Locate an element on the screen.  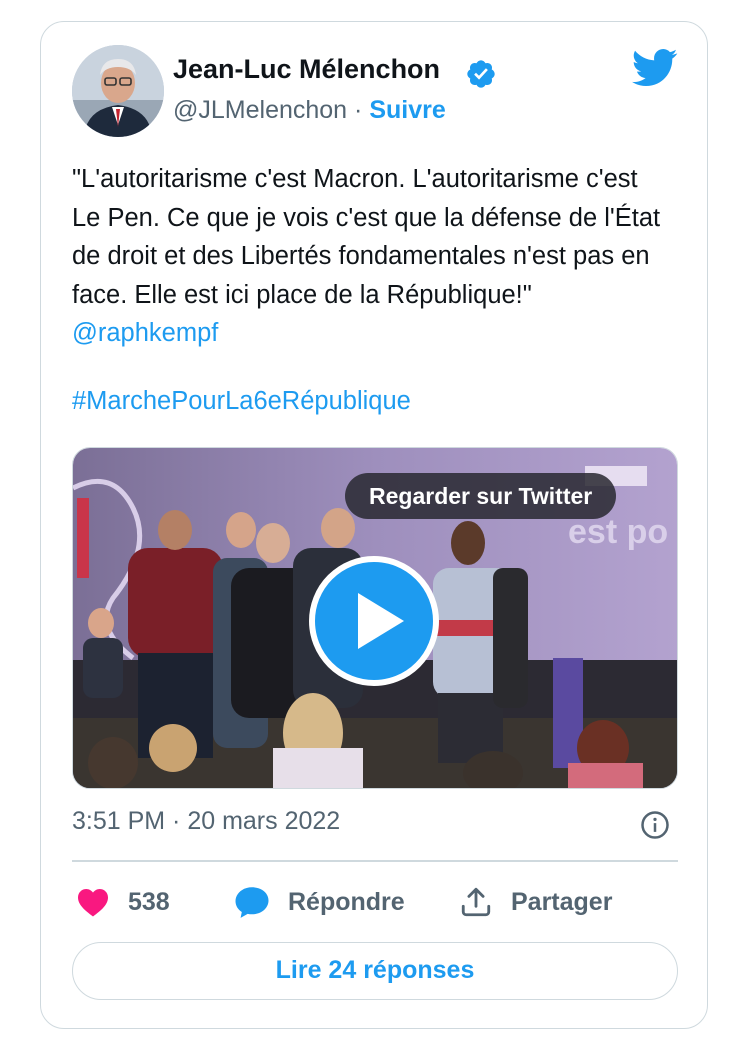
heart-icon is located at coordinates (93, 903).